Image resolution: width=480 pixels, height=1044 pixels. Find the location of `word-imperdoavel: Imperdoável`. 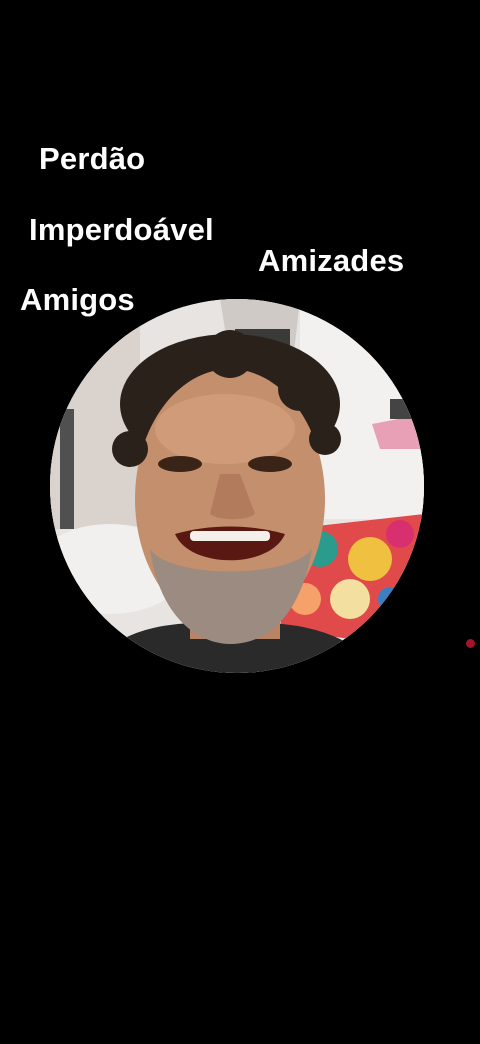

word-imperdoavel: Imperdoável is located at coordinates (121, 229).